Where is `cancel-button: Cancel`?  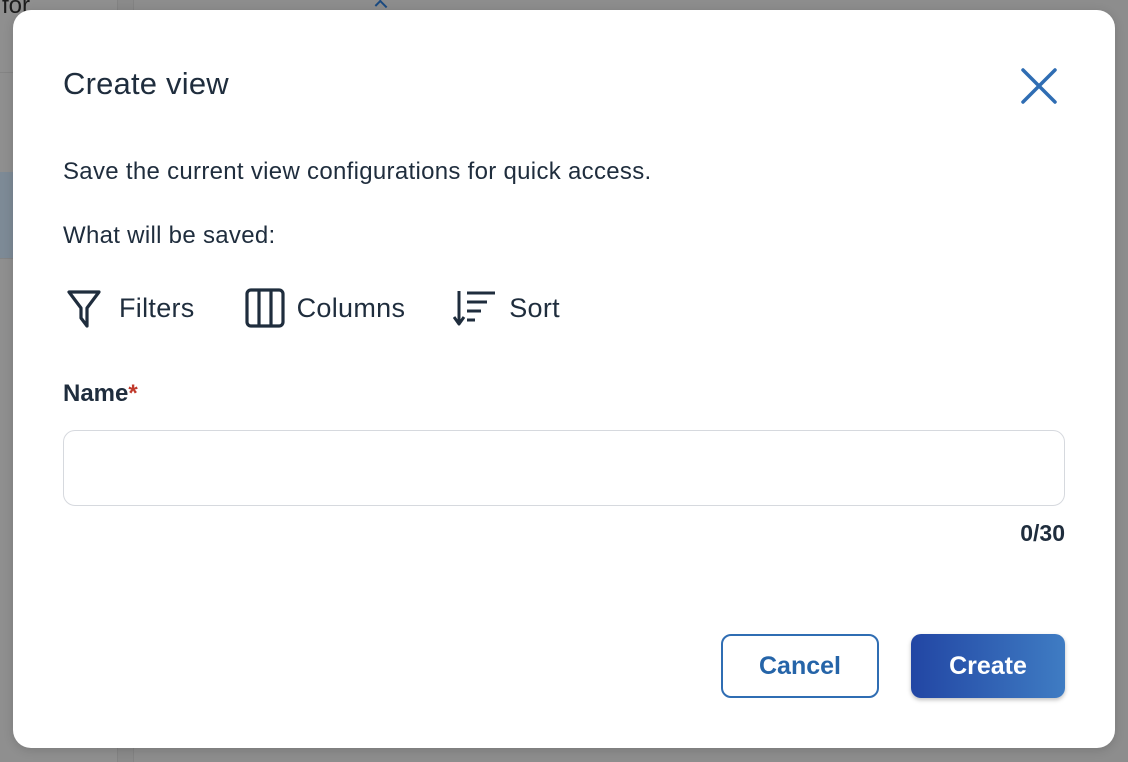 cancel-button: Cancel is located at coordinates (800, 666).